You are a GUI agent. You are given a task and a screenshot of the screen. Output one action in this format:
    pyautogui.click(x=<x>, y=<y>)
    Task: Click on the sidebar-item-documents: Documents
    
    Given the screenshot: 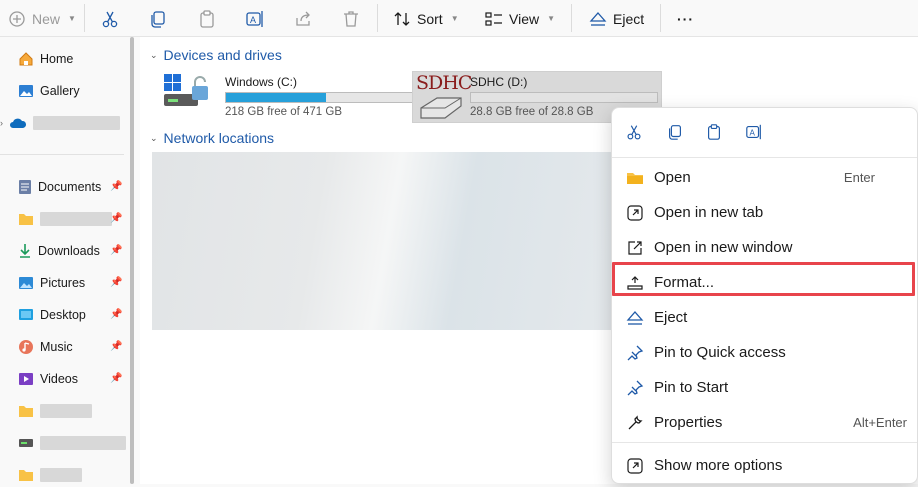 What is the action you would take?
    pyautogui.click(x=59, y=187)
    